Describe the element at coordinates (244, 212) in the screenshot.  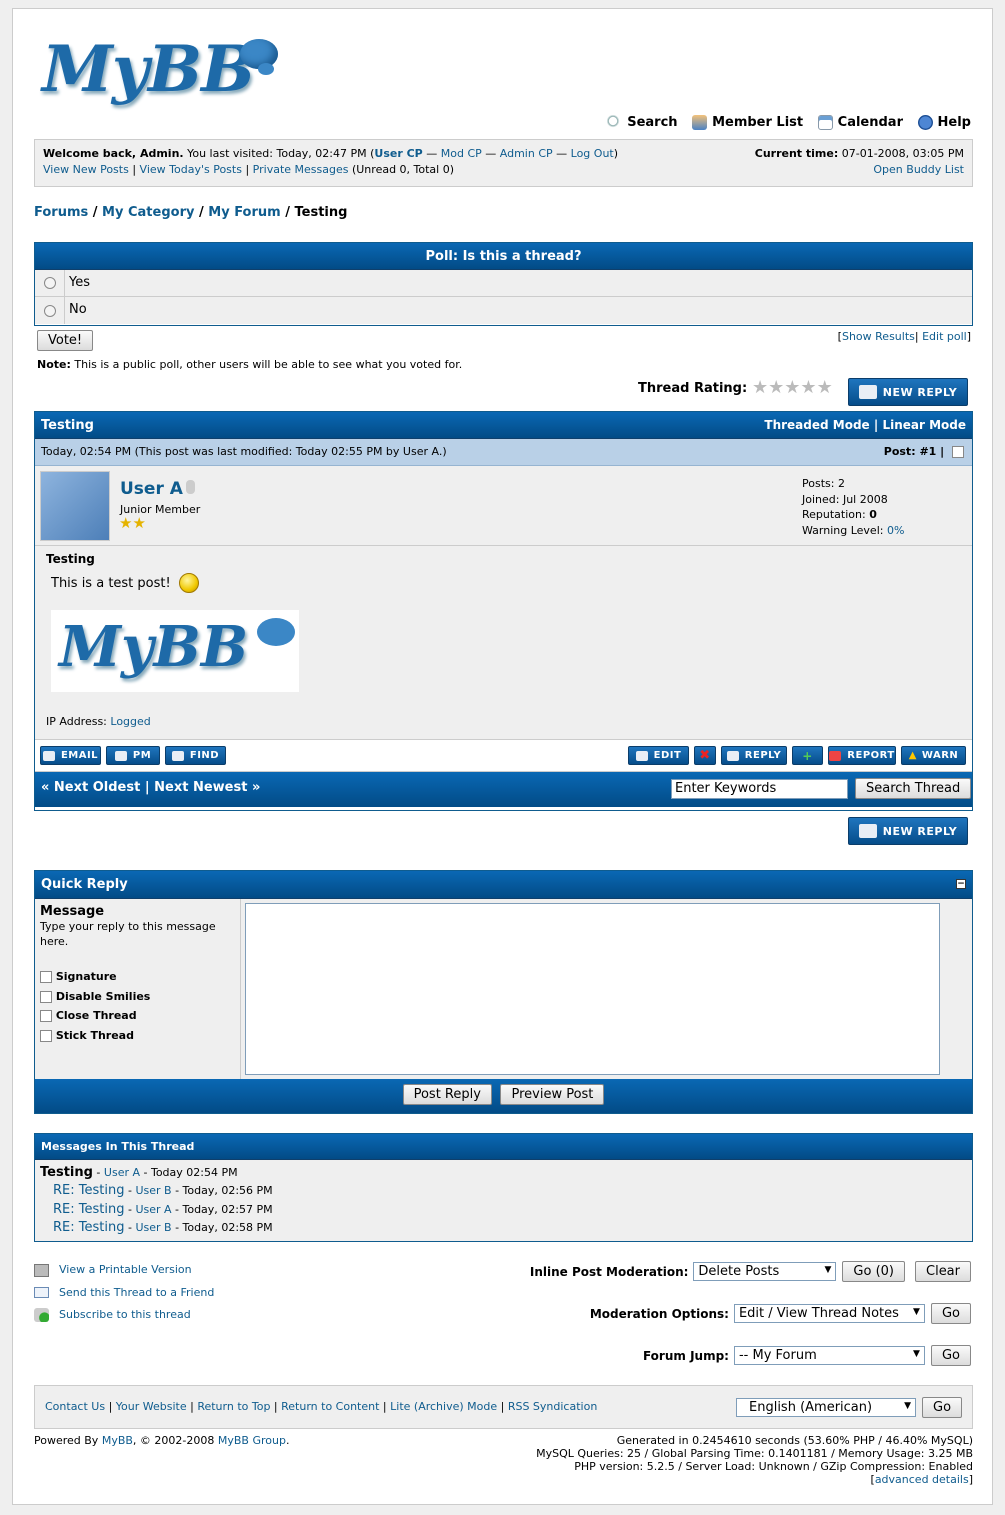
I see `breadcrumb-forum: My Forum` at that location.